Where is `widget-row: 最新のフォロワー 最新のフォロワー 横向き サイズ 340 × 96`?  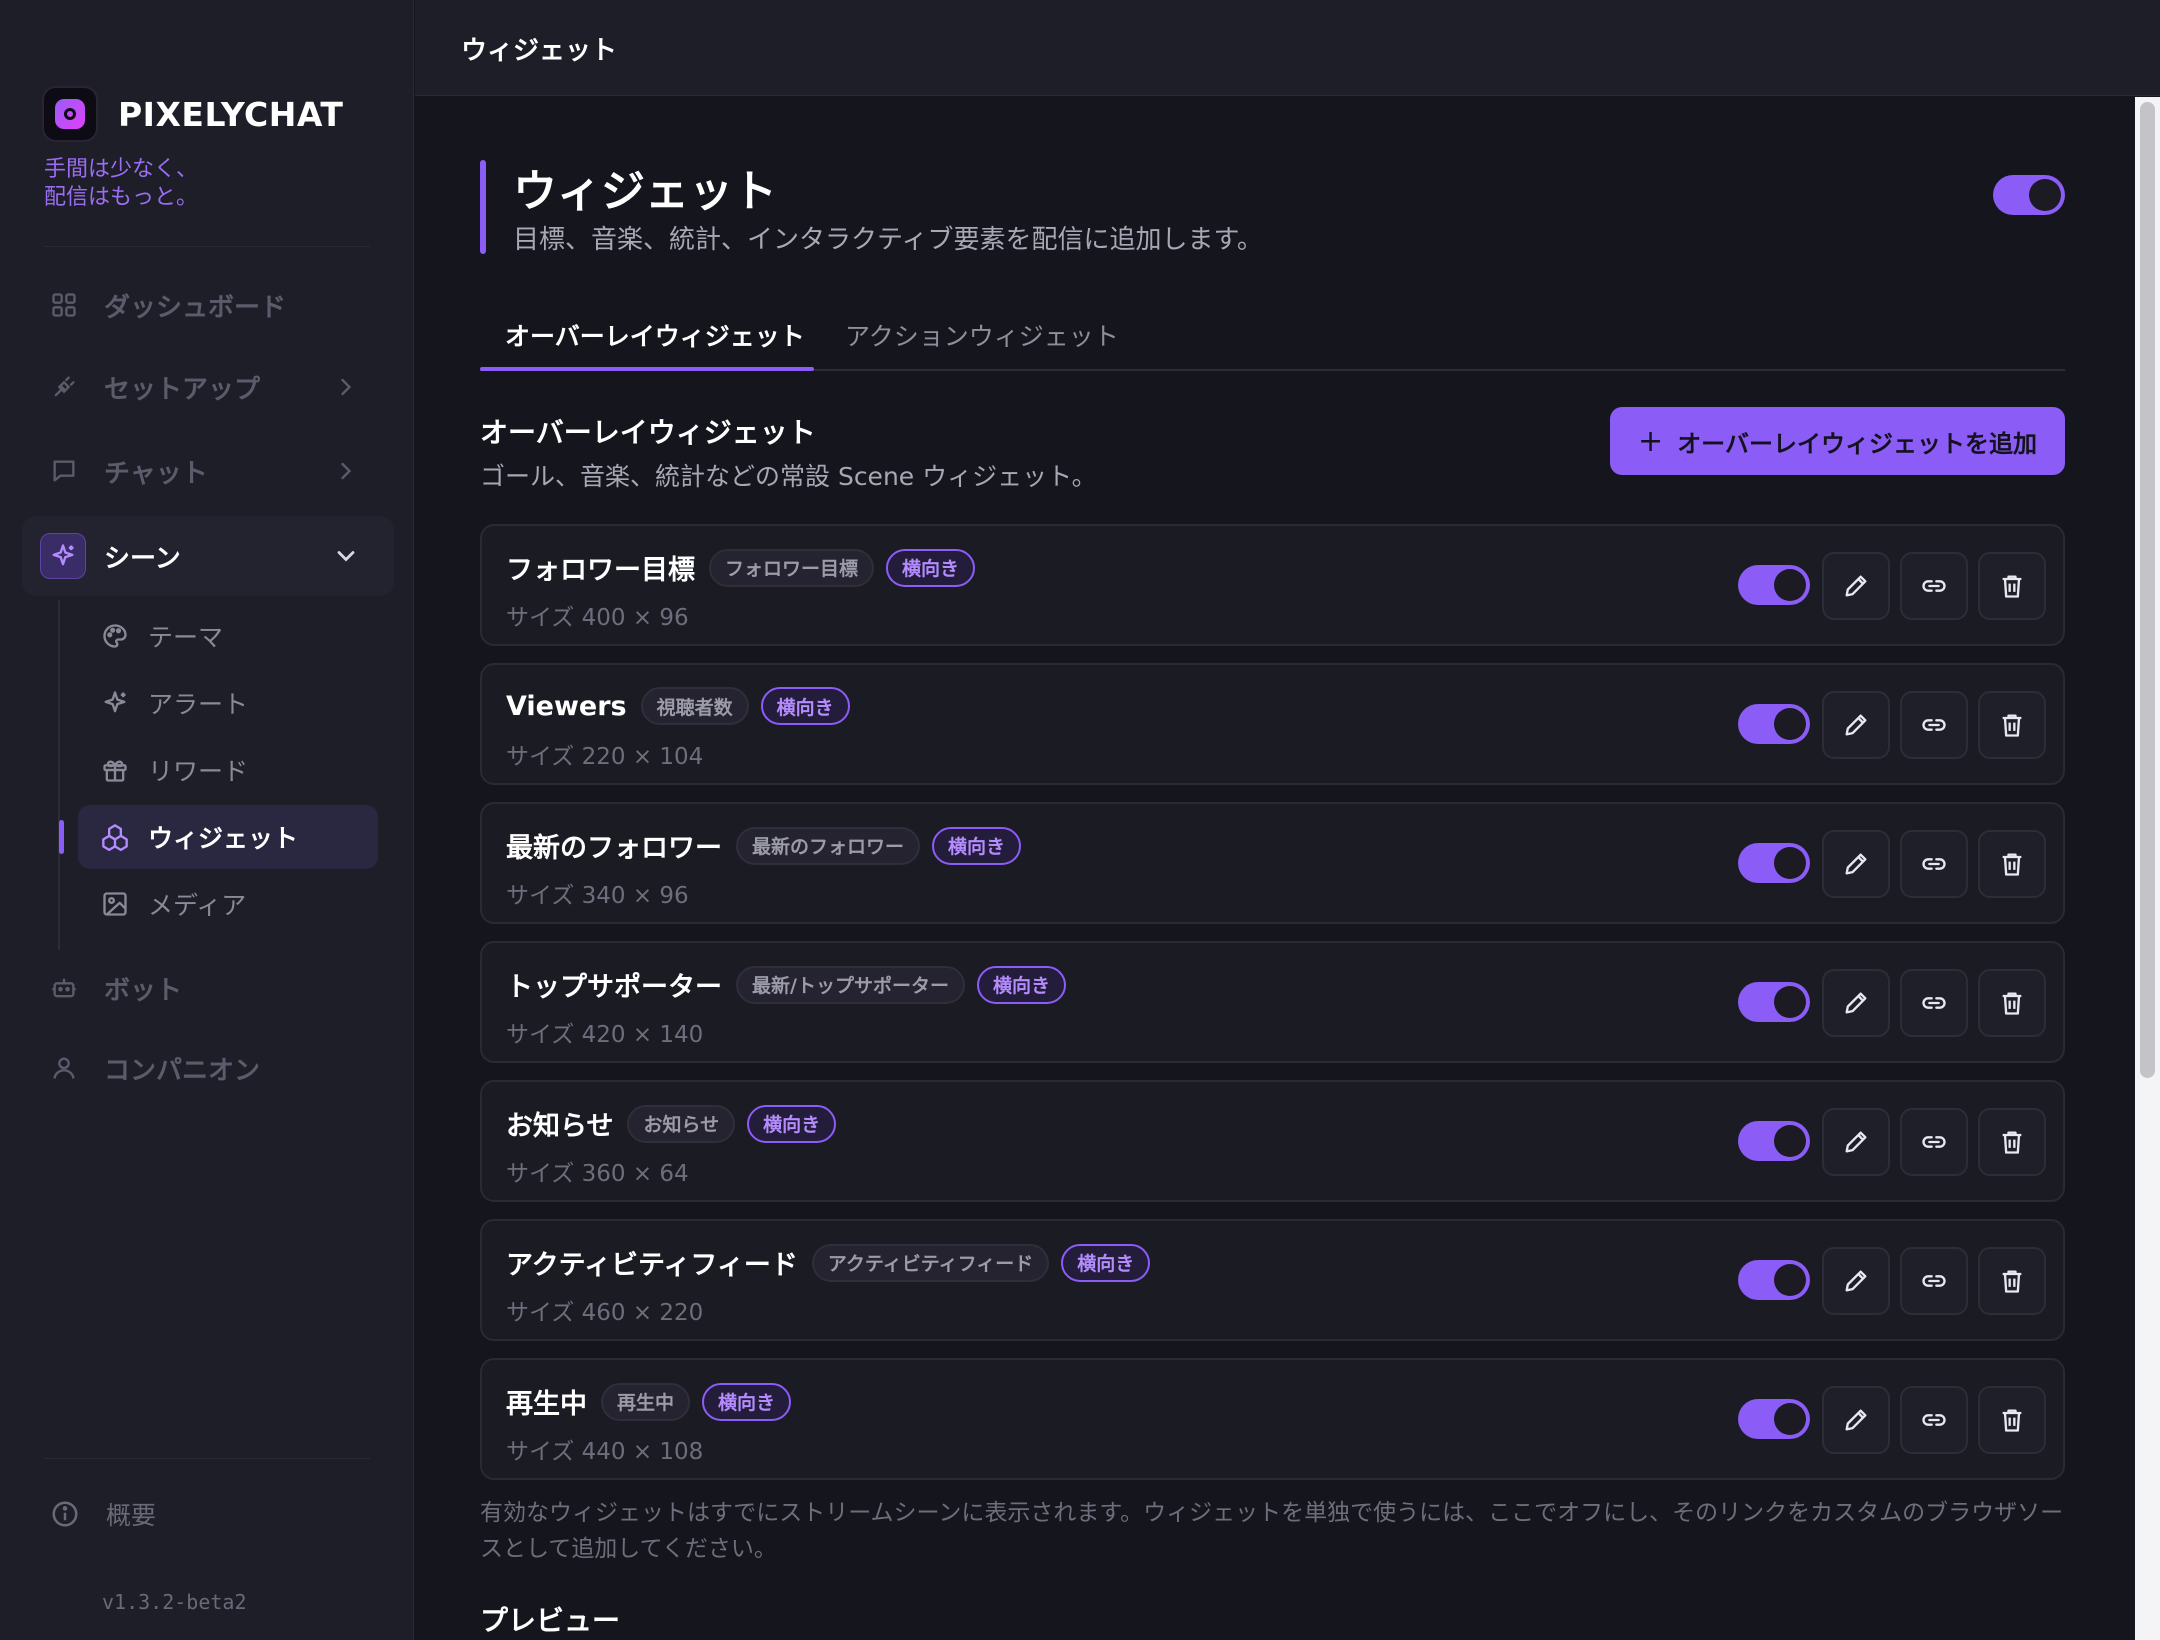 widget-row: 最新のフォロワー 最新のフォロワー 横向き サイズ 340 × 96 is located at coordinates (1272, 863).